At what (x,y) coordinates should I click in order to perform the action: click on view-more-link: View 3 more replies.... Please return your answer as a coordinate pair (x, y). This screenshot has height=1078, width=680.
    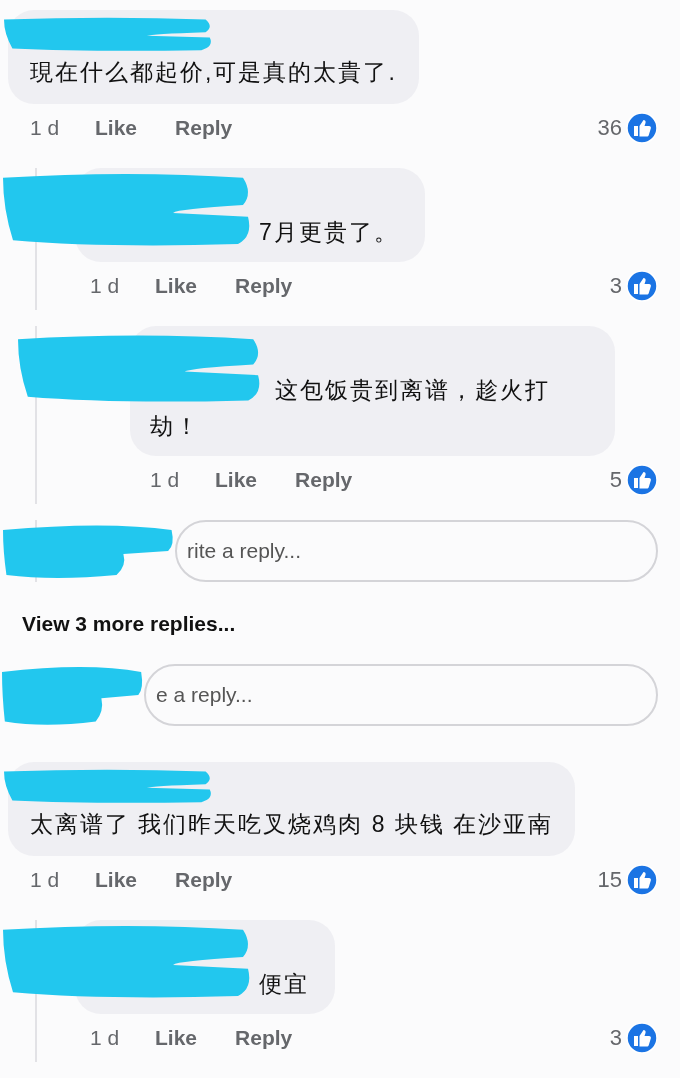
    Looking at the image, I should click on (340, 624).